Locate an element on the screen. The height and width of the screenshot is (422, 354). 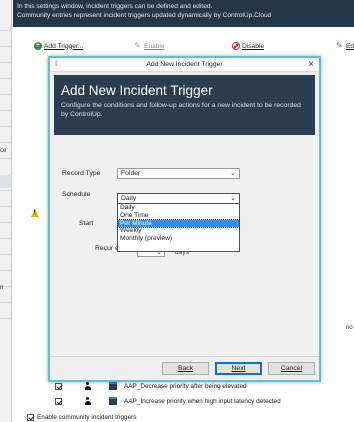
disable-button: Disable is located at coordinates (248, 46).